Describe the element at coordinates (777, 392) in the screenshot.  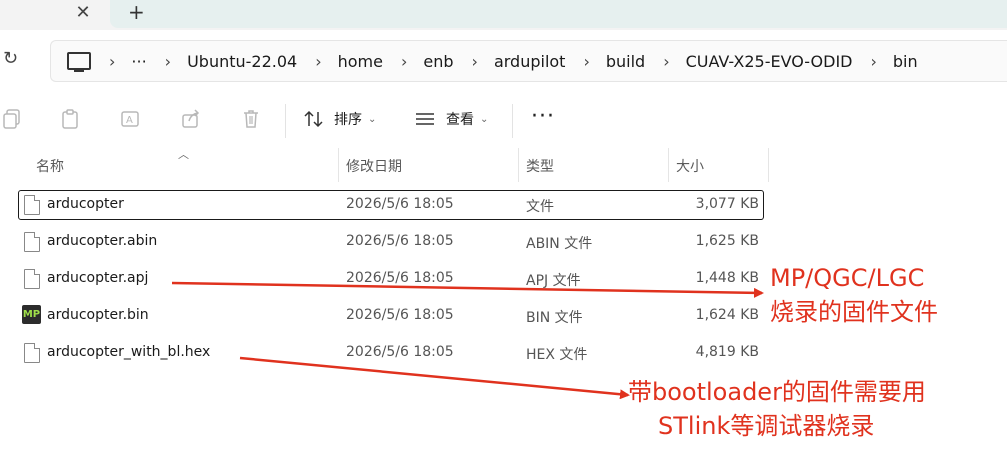
I see `annotation-hex-line1: 带bootloader的固件需要用` at that location.